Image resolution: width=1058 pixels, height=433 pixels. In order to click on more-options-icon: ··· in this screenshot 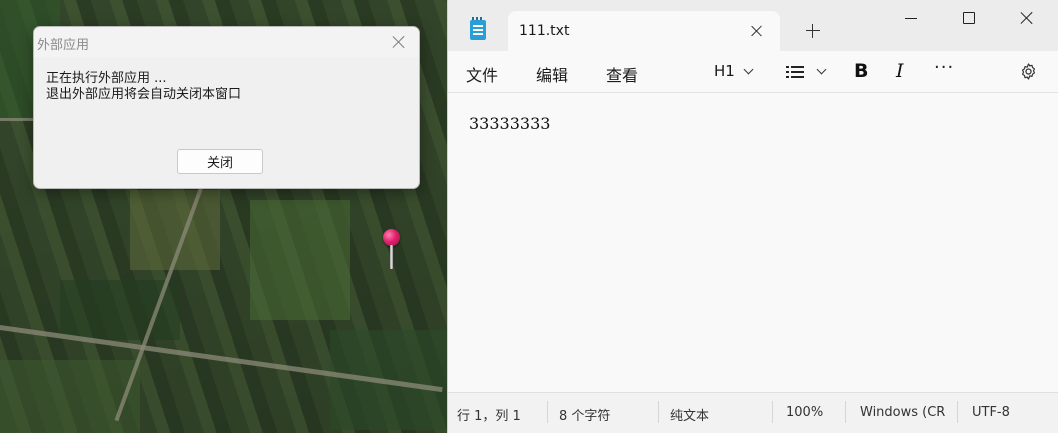, I will do `click(944, 67)`.